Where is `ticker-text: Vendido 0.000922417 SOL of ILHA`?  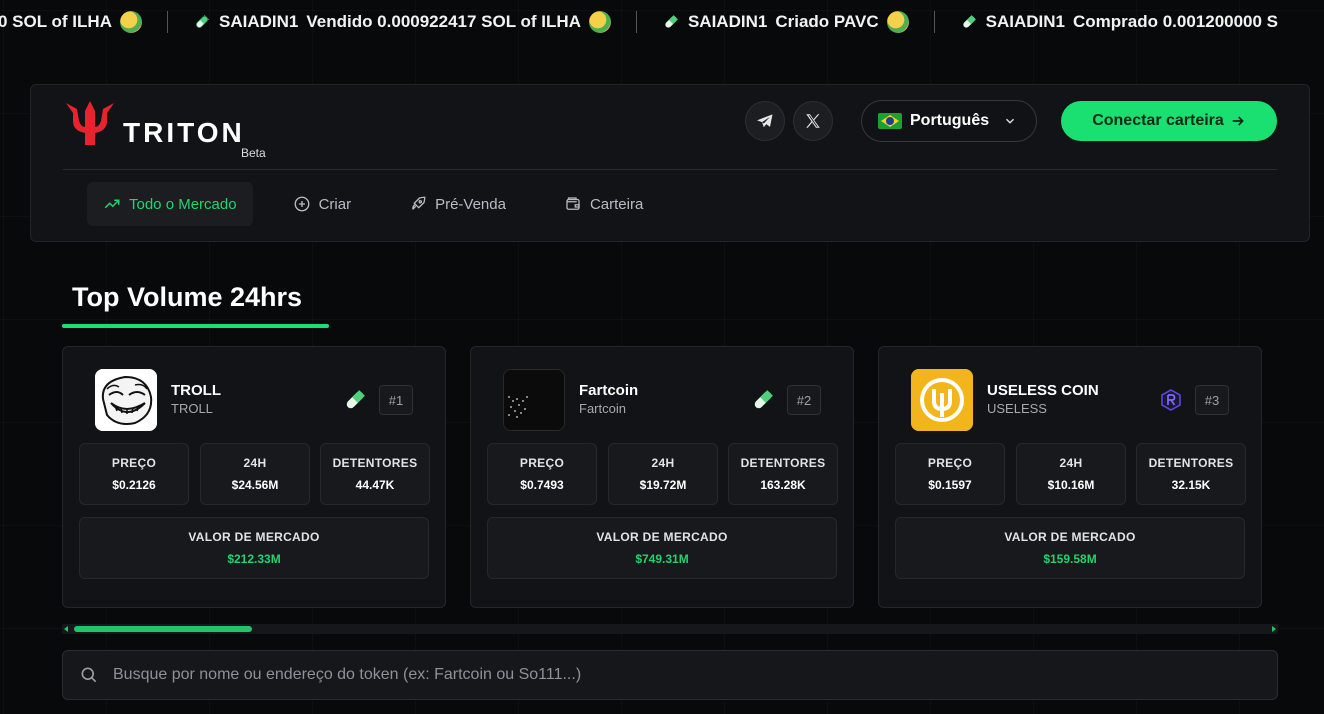
ticker-text: Vendido 0.000922417 SOL of ILHA is located at coordinates (443, 21).